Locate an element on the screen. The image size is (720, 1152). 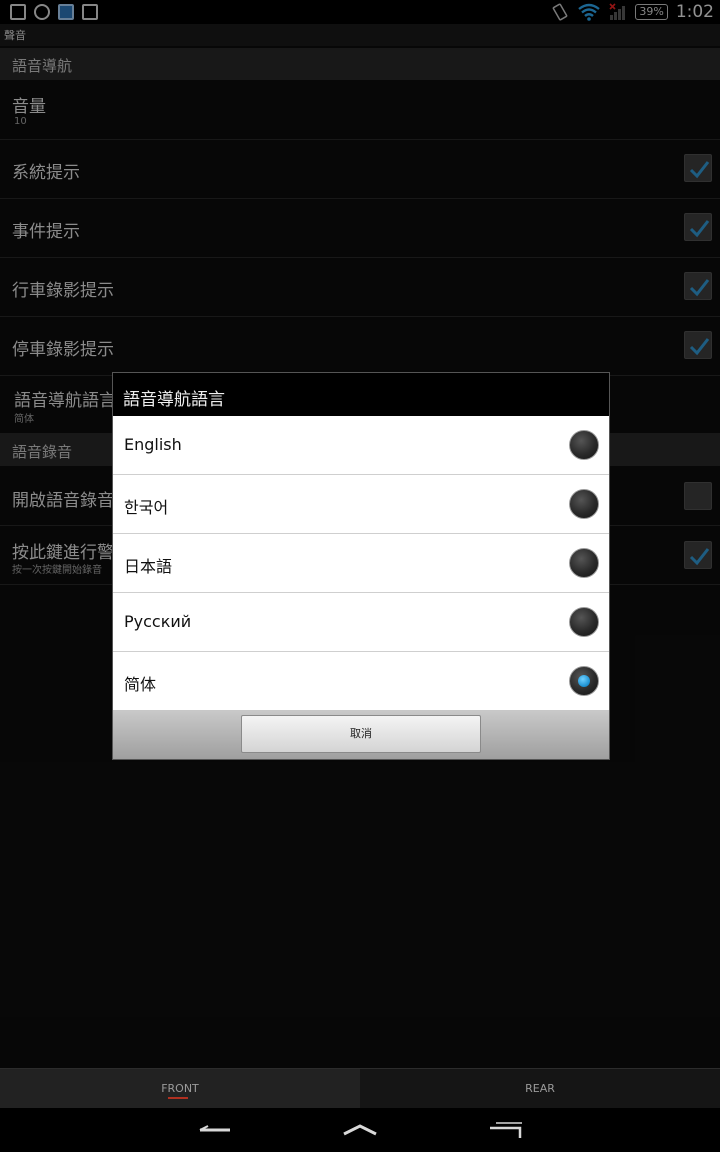
navigation-bar is located at coordinates (360, 1130).